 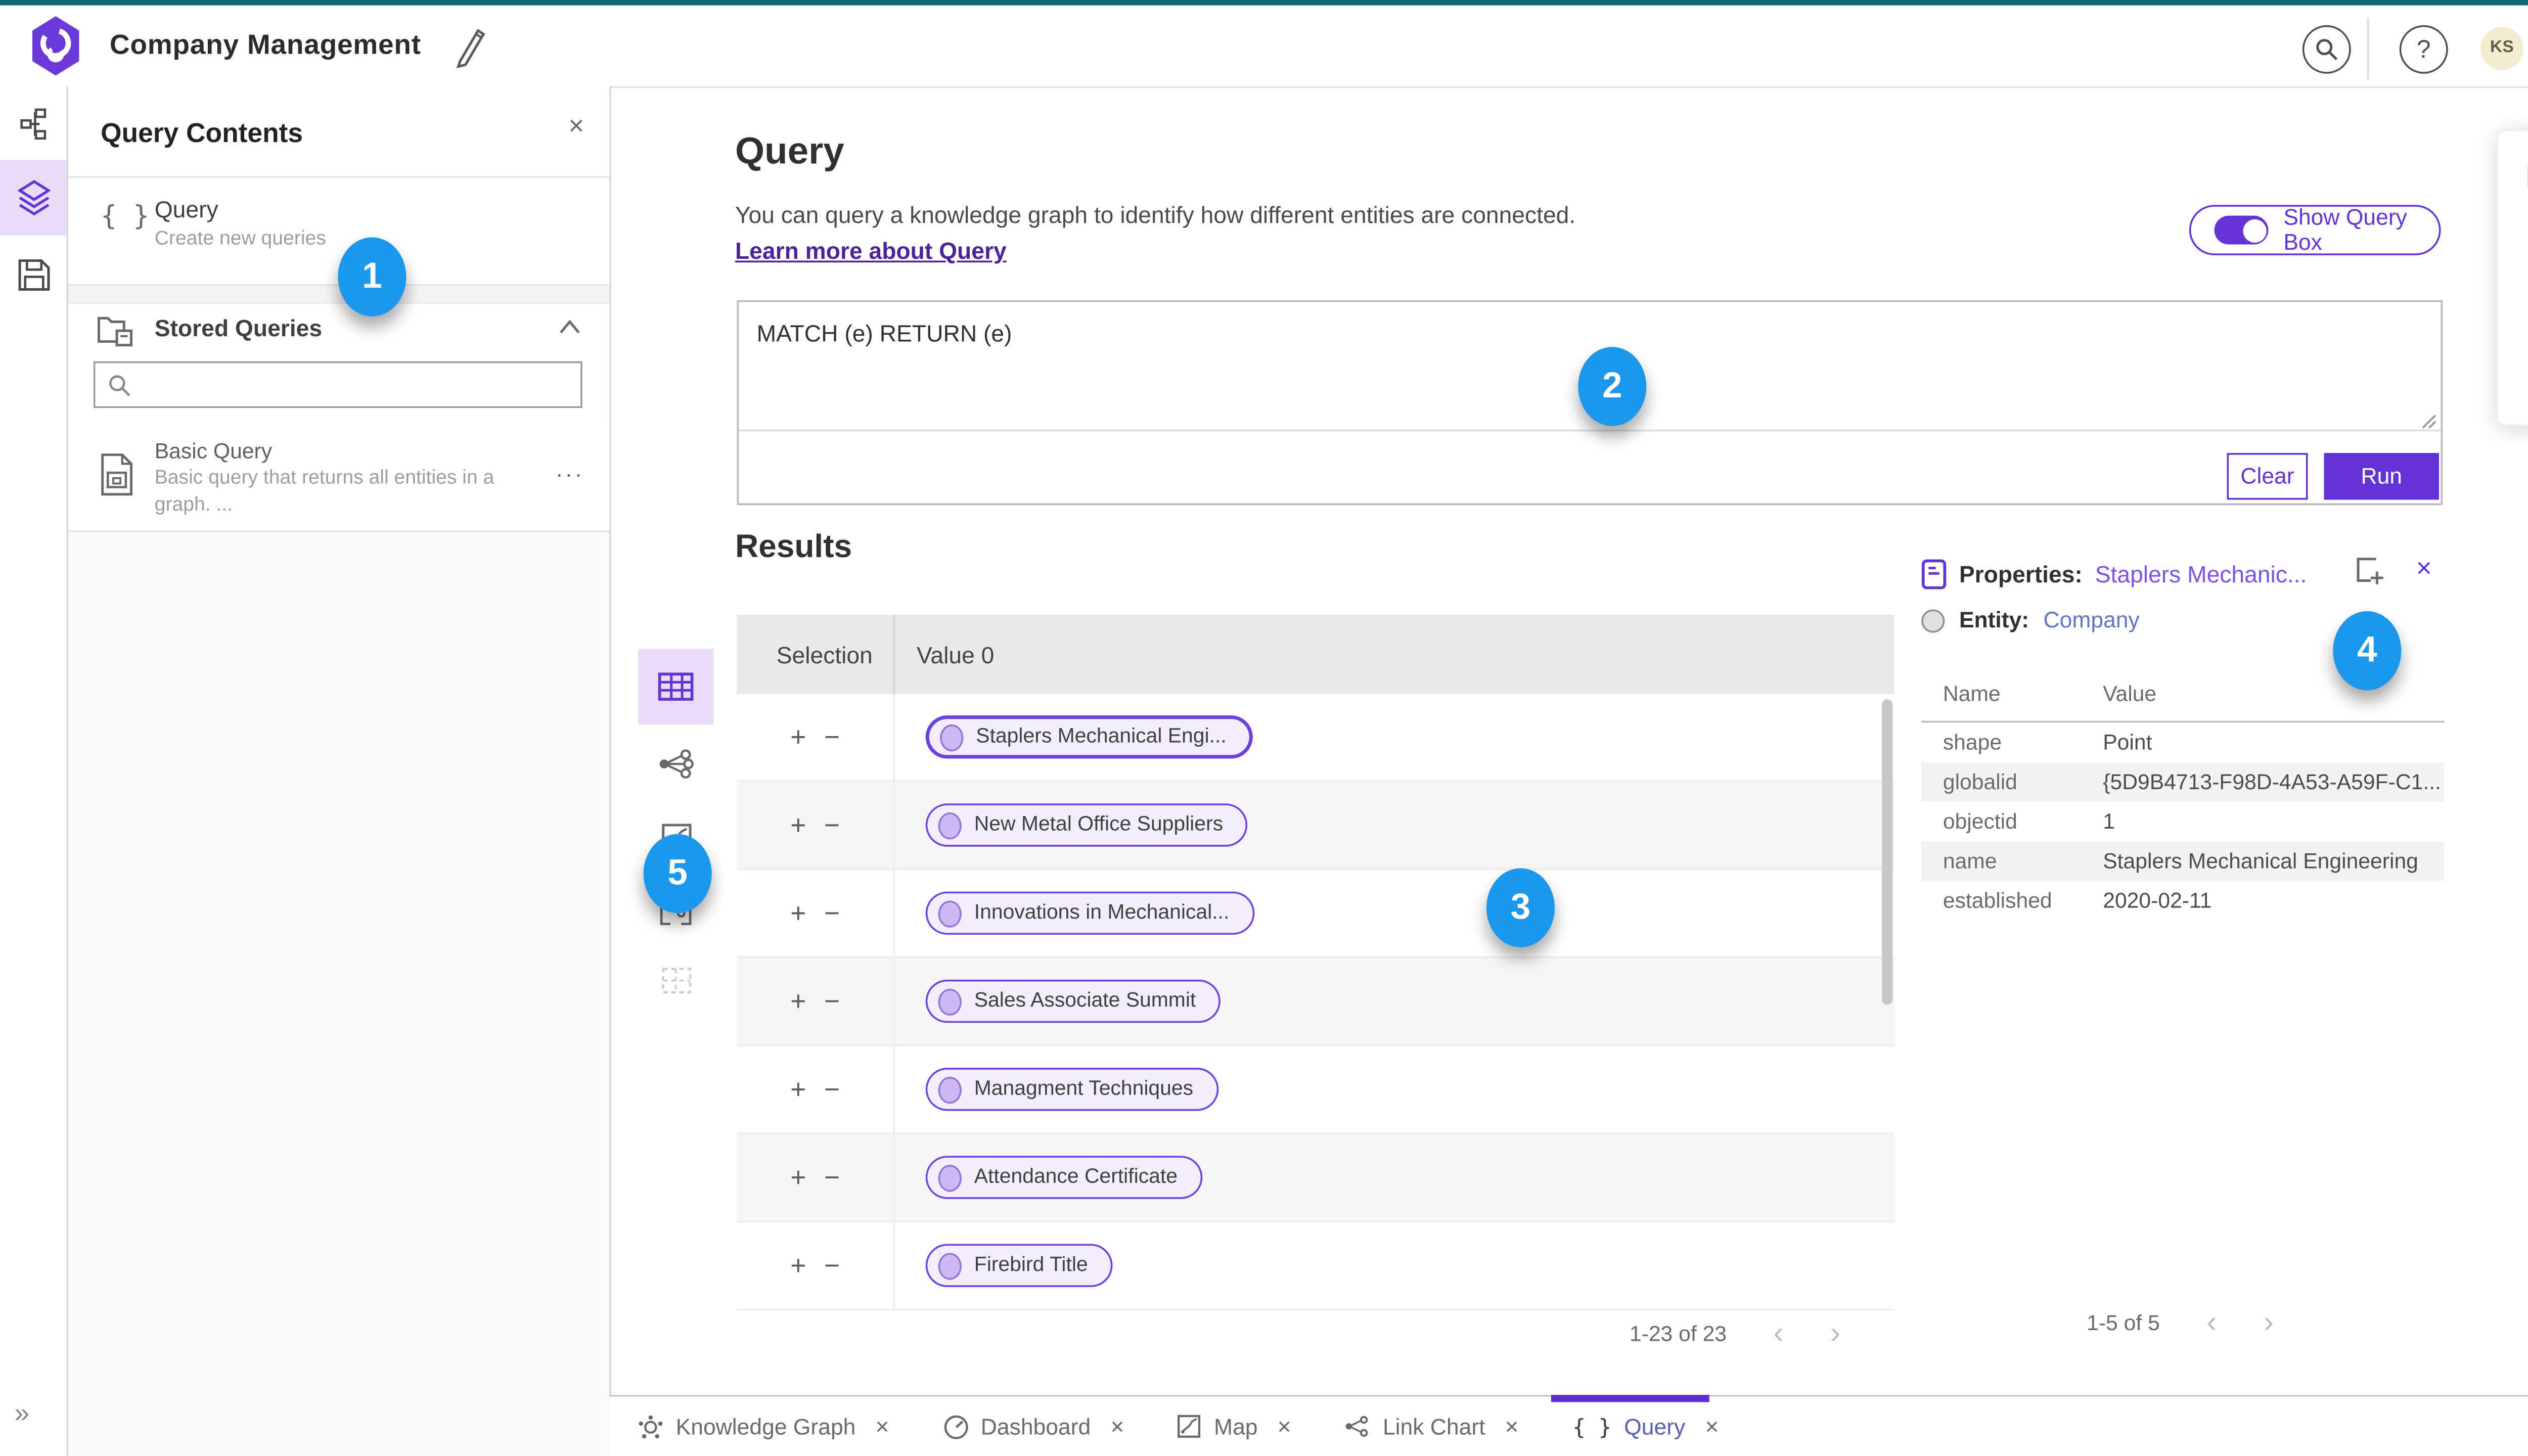 What do you see at coordinates (1678, 1333) in the screenshot?
I see `results-count: 1-23 of 23` at bounding box center [1678, 1333].